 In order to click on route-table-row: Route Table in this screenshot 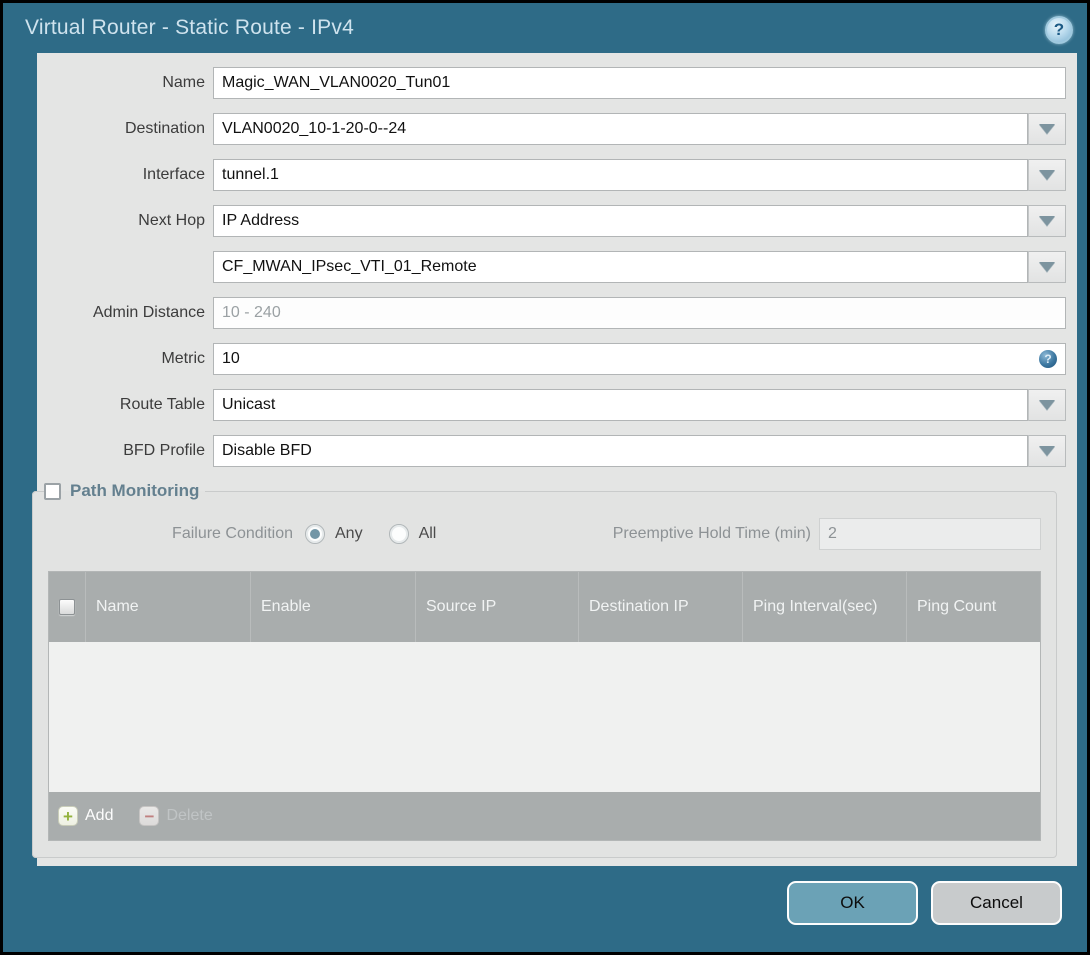, I will do `click(551, 405)`.